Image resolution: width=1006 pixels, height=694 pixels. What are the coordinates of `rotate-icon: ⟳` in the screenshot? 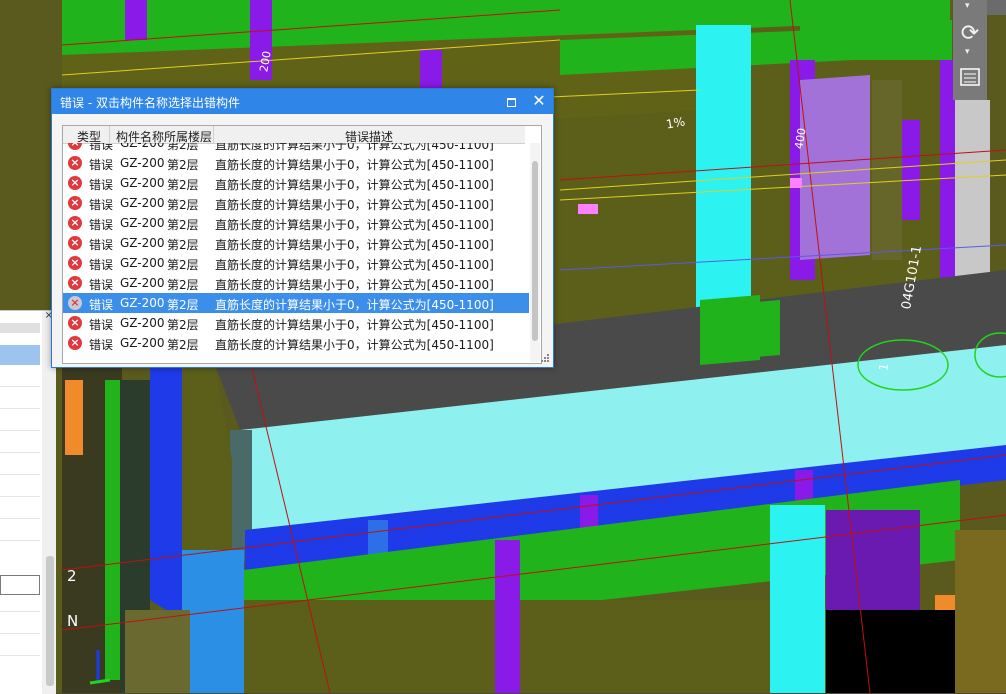 It's located at (970, 33).